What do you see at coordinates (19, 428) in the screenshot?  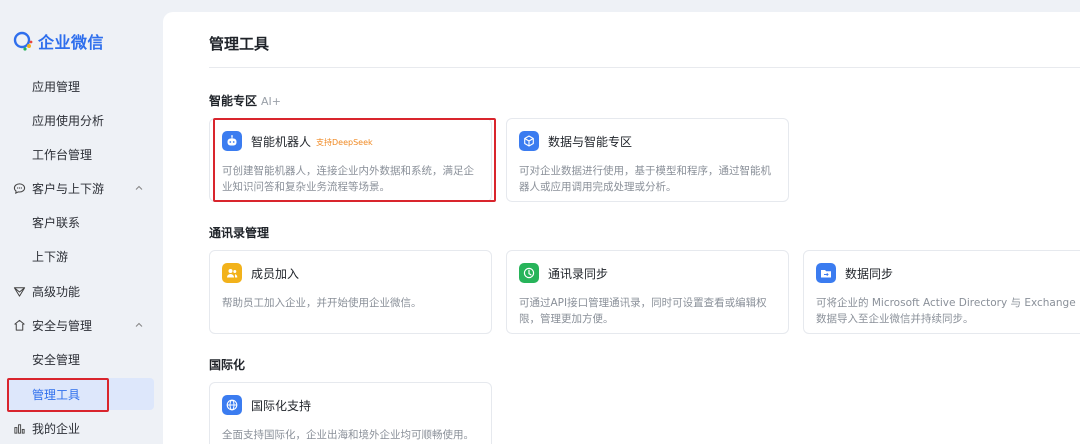 I see `bar-chart-icon` at bounding box center [19, 428].